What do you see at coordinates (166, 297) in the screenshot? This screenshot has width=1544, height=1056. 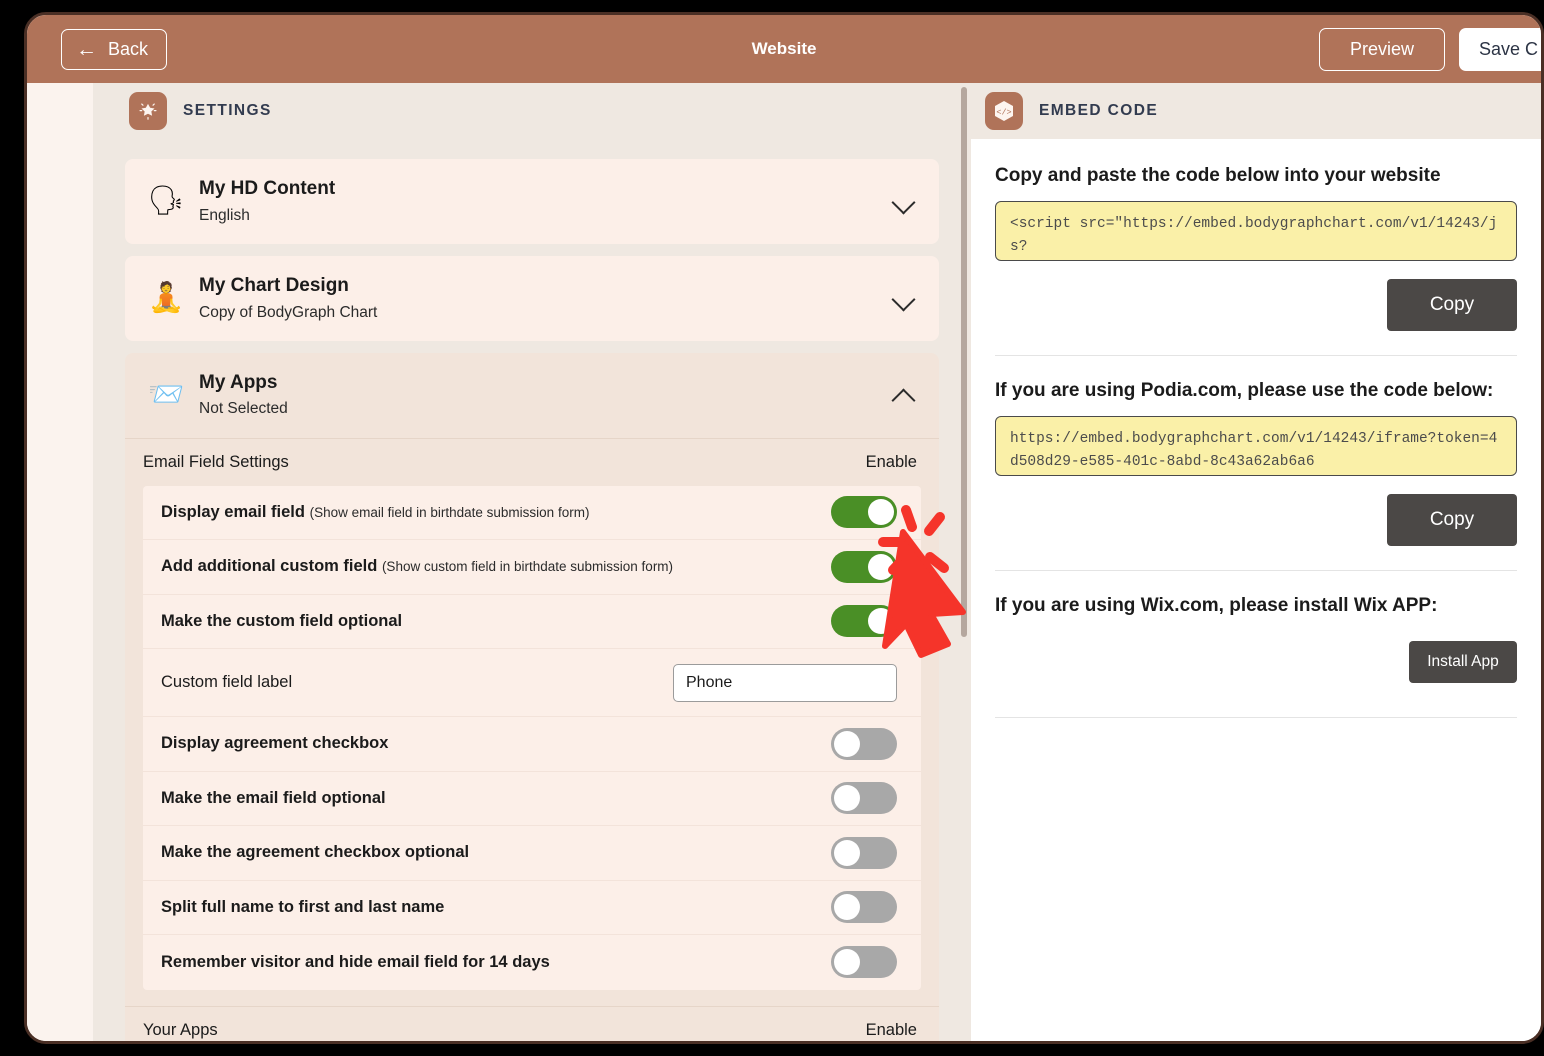 I see `meditating-person-icon: 🧘` at bounding box center [166, 297].